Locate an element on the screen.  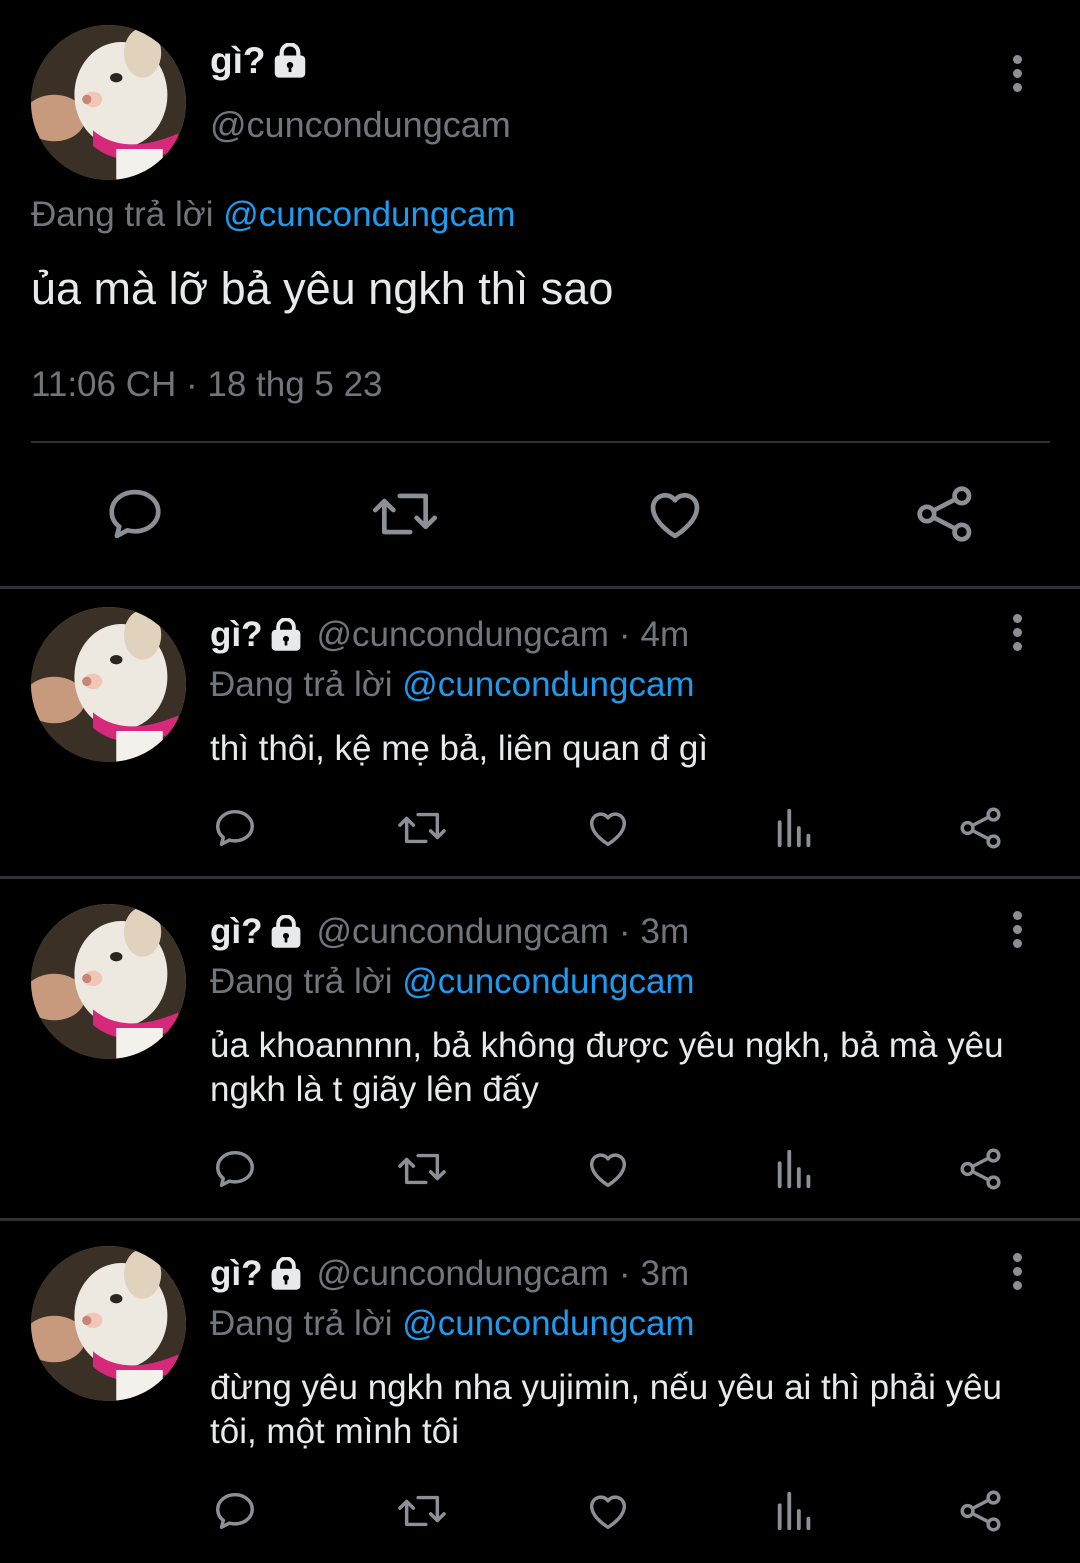
tweet-text: ủa mà lỡ bả yêu ngkh thì sao is located at coordinates (322, 288).